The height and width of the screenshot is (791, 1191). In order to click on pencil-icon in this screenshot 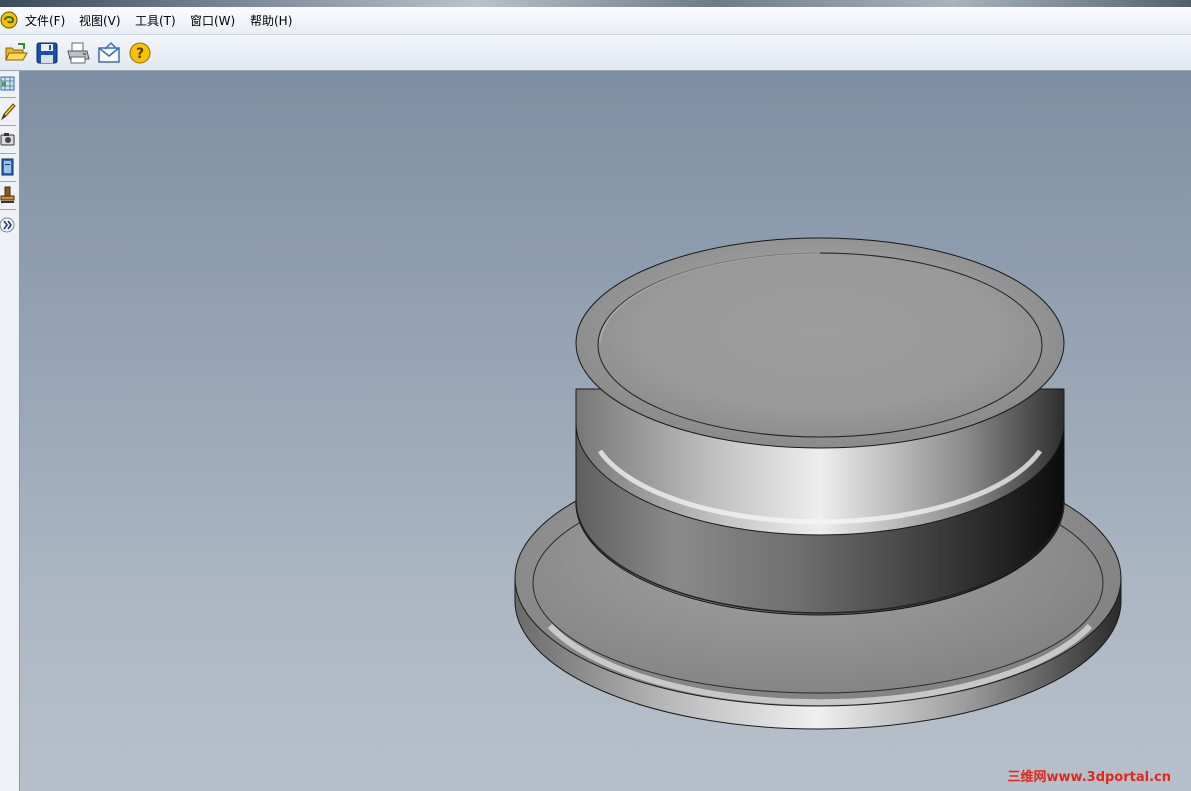, I will do `click(8, 112)`.